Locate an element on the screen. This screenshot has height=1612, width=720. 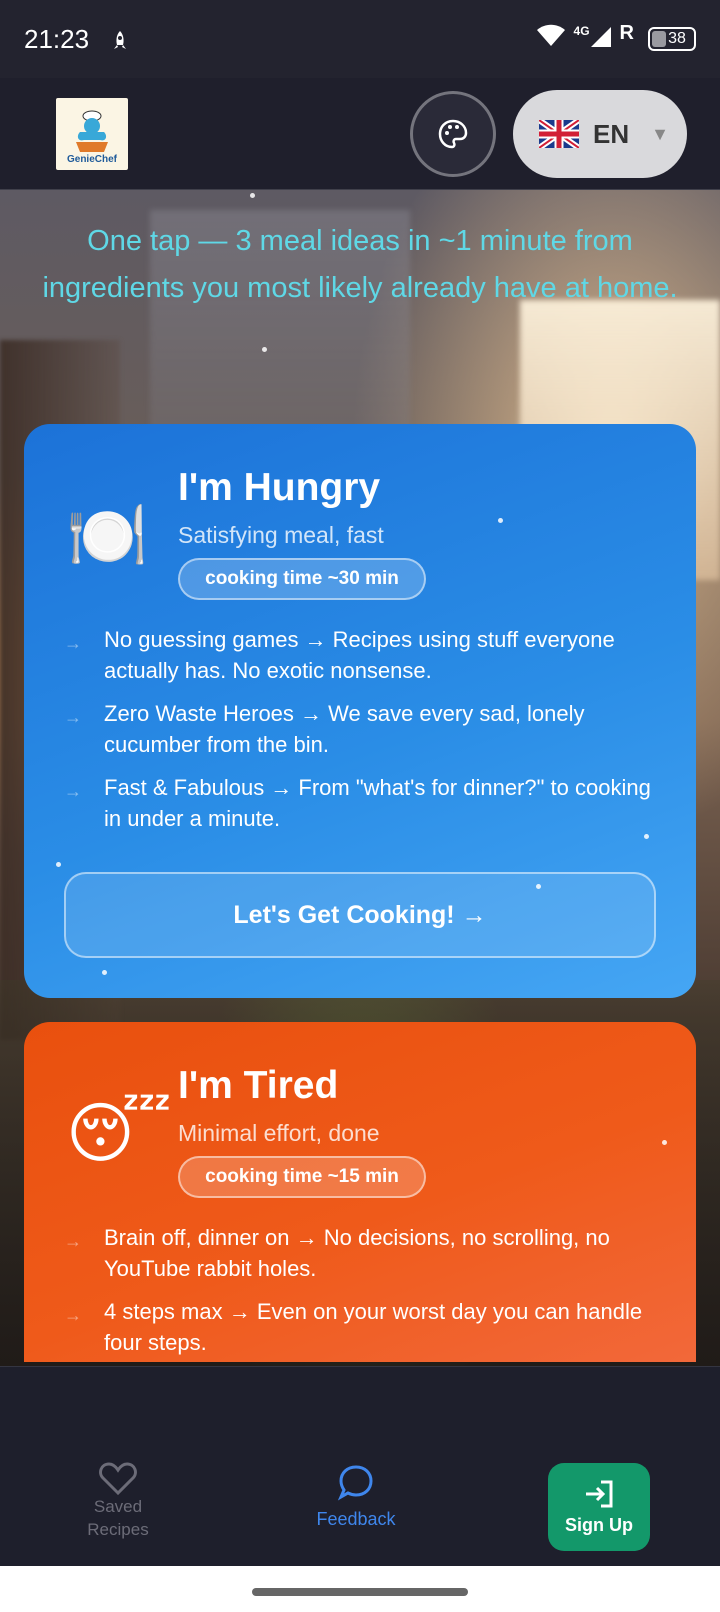
language-code: EN is located at coordinates (611, 133).